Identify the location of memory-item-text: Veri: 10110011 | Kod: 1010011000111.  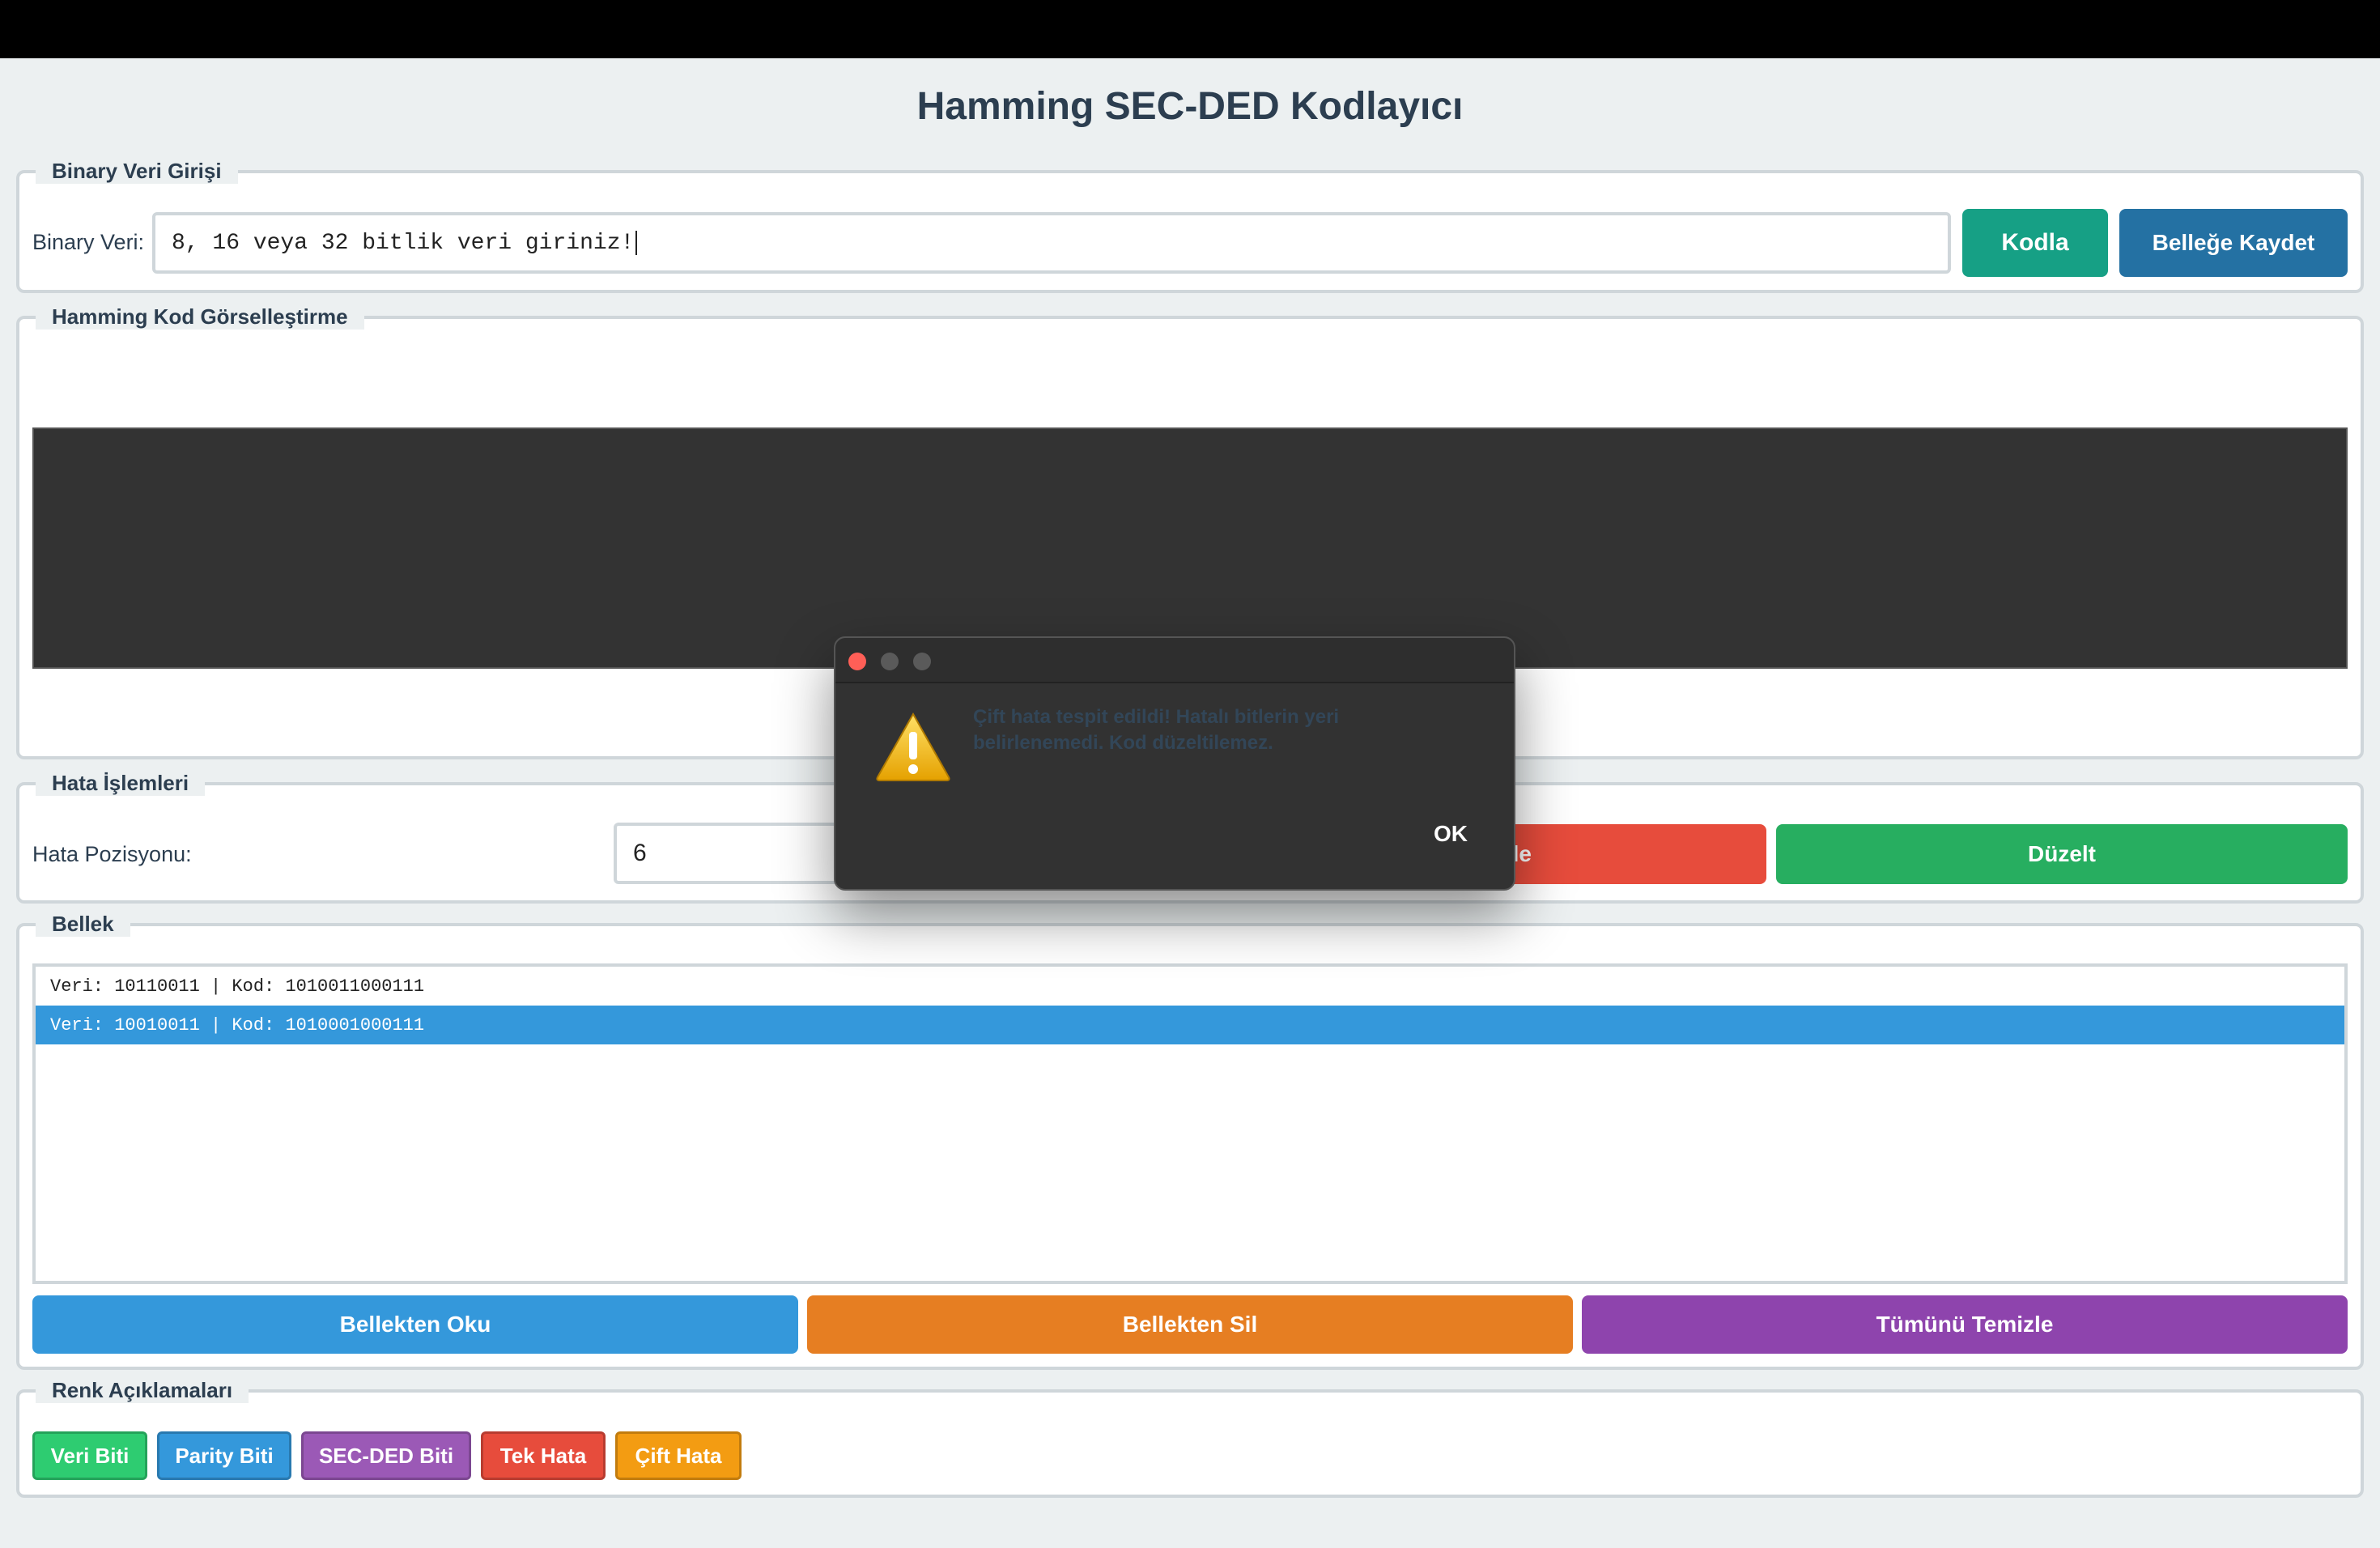
(237, 987).